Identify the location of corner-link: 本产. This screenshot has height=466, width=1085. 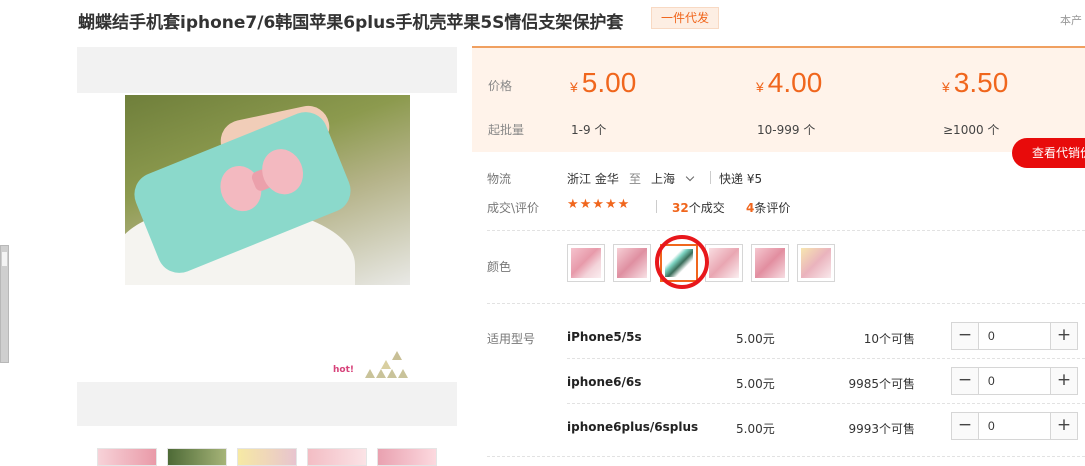
(1071, 20).